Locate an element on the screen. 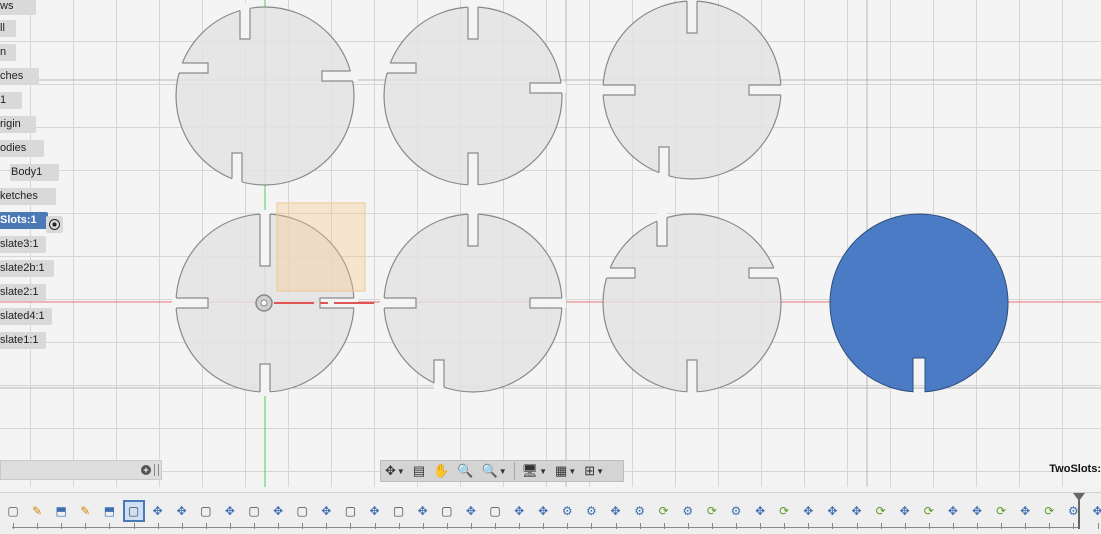  display-settings-button: 🖥▼ is located at coordinates (534, 471).